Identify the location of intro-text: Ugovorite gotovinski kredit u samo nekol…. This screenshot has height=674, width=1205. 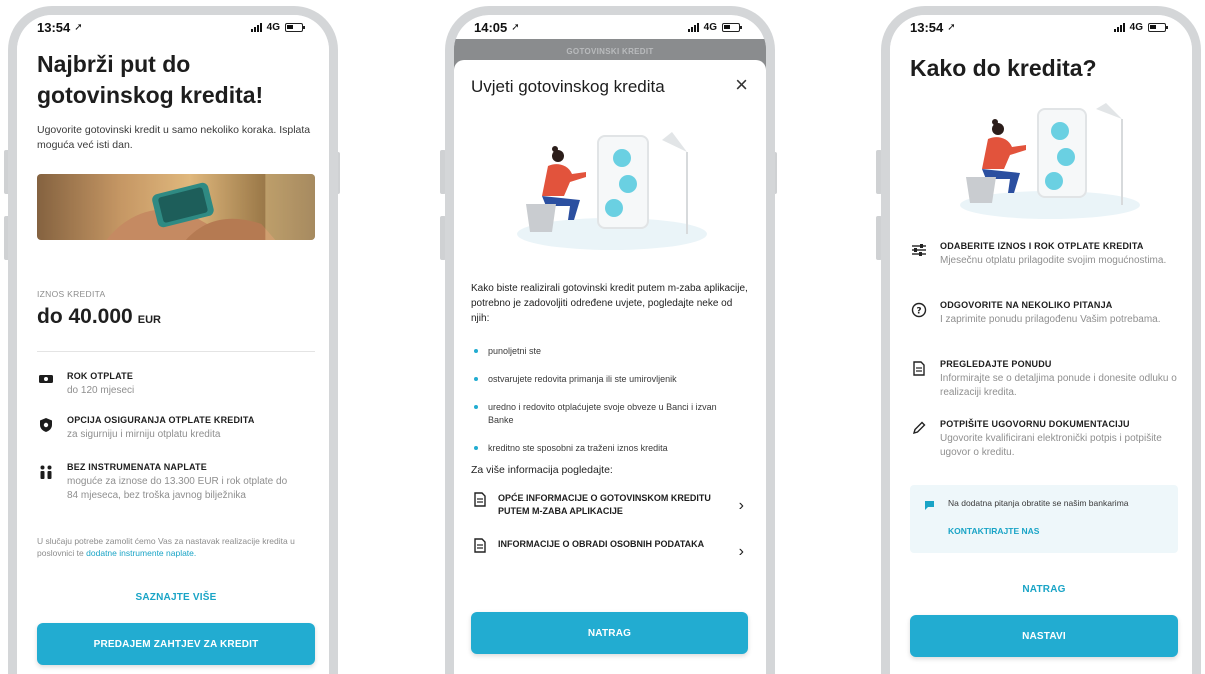
(174, 137).